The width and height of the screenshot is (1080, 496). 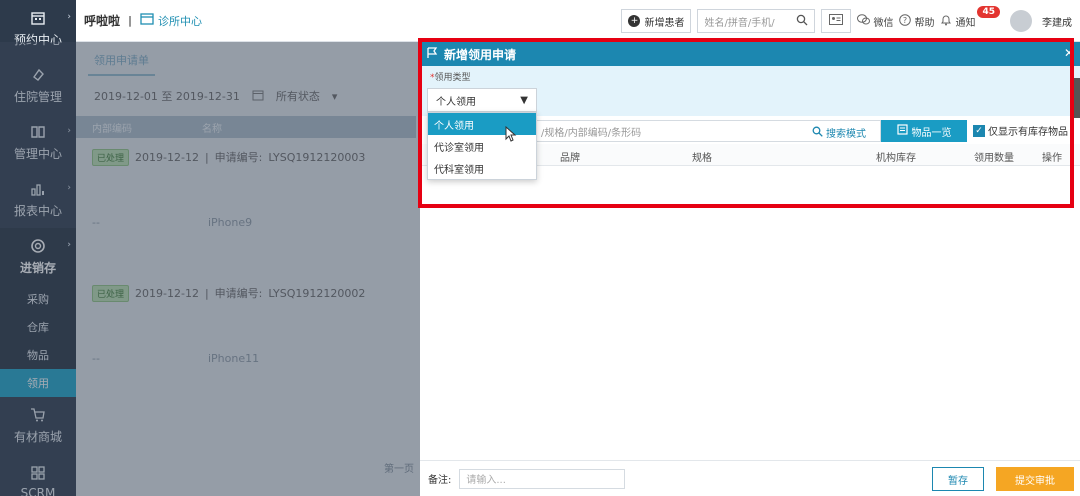 I want to click on help-label: 帮助, so click(x=924, y=23).